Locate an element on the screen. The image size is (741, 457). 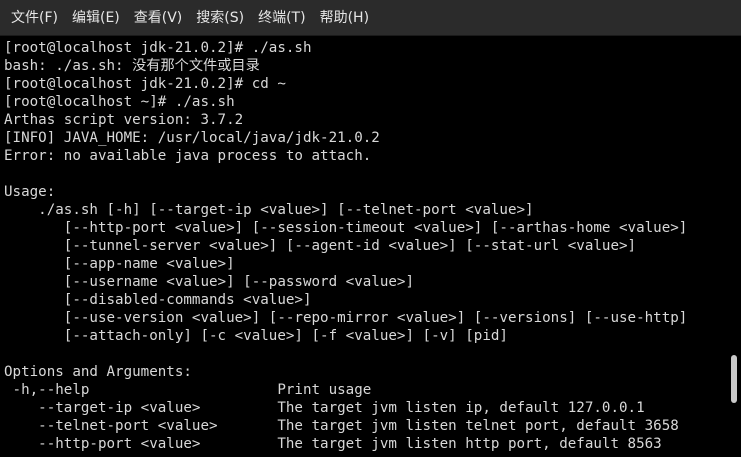
menu-bar: 文件(F) 编辑(E) 查看(V) 搜索(S) 终端(T) 帮助(H) is located at coordinates (370, 18).